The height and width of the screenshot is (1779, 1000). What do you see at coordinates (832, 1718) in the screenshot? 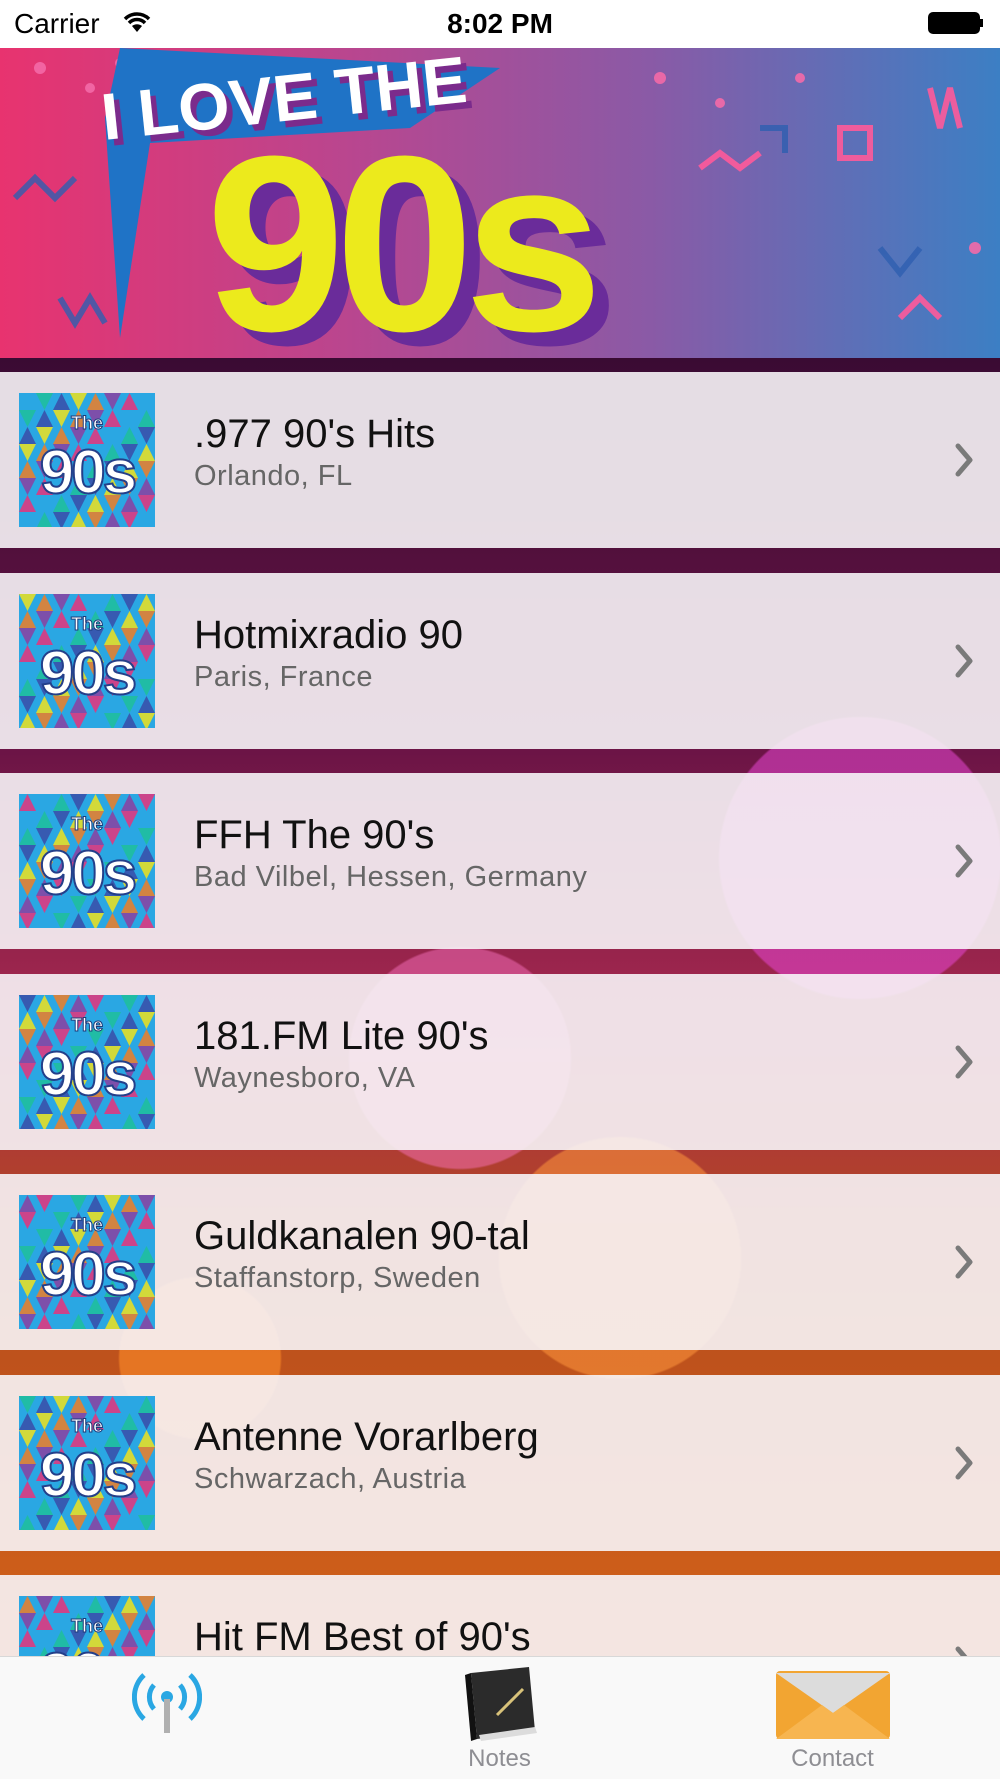
I see `tab-contact: Contact` at bounding box center [832, 1718].